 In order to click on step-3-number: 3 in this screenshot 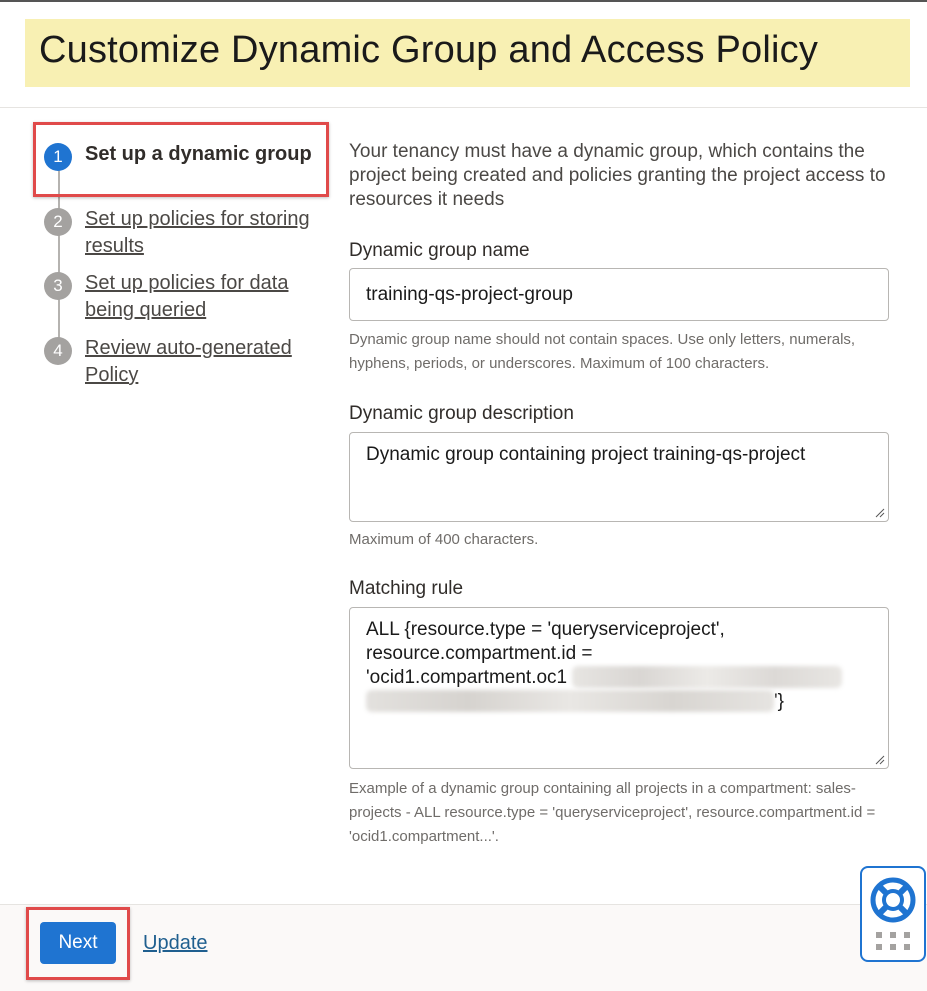, I will do `click(58, 286)`.